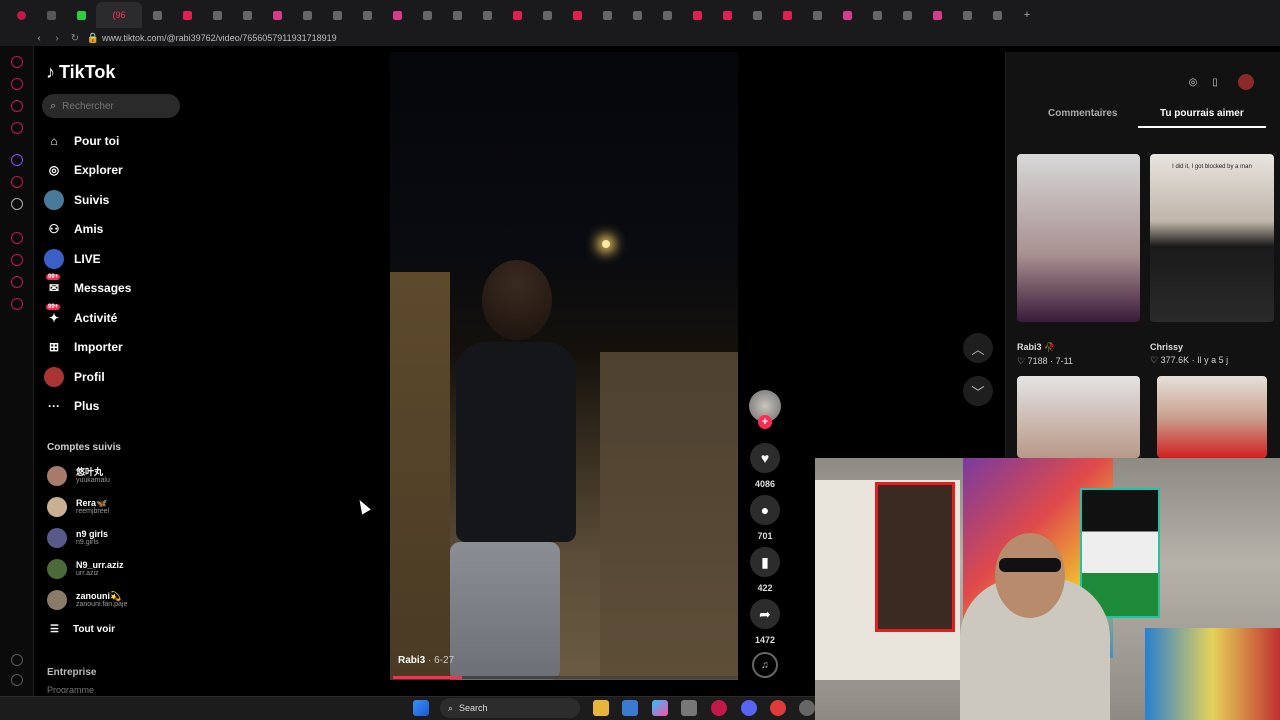 The width and height of the screenshot is (1280, 720). I want to click on nav-item-profil: Profil, so click(74, 377).